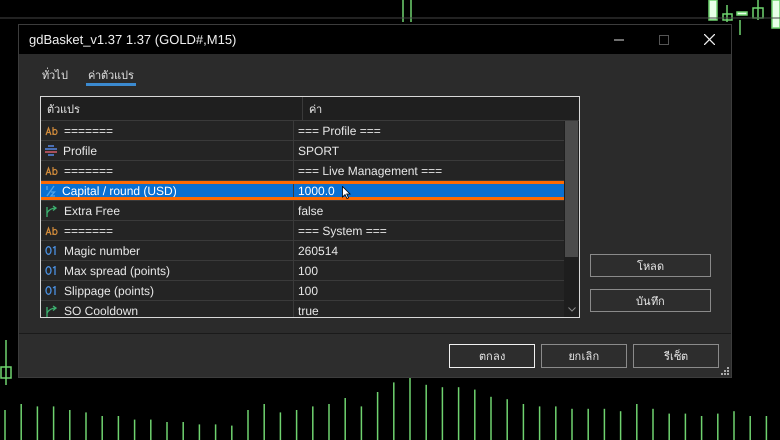 The image size is (780, 440). Describe the element at coordinates (311, 211) in the screenshot. I see `parameter-value: false` at that location.